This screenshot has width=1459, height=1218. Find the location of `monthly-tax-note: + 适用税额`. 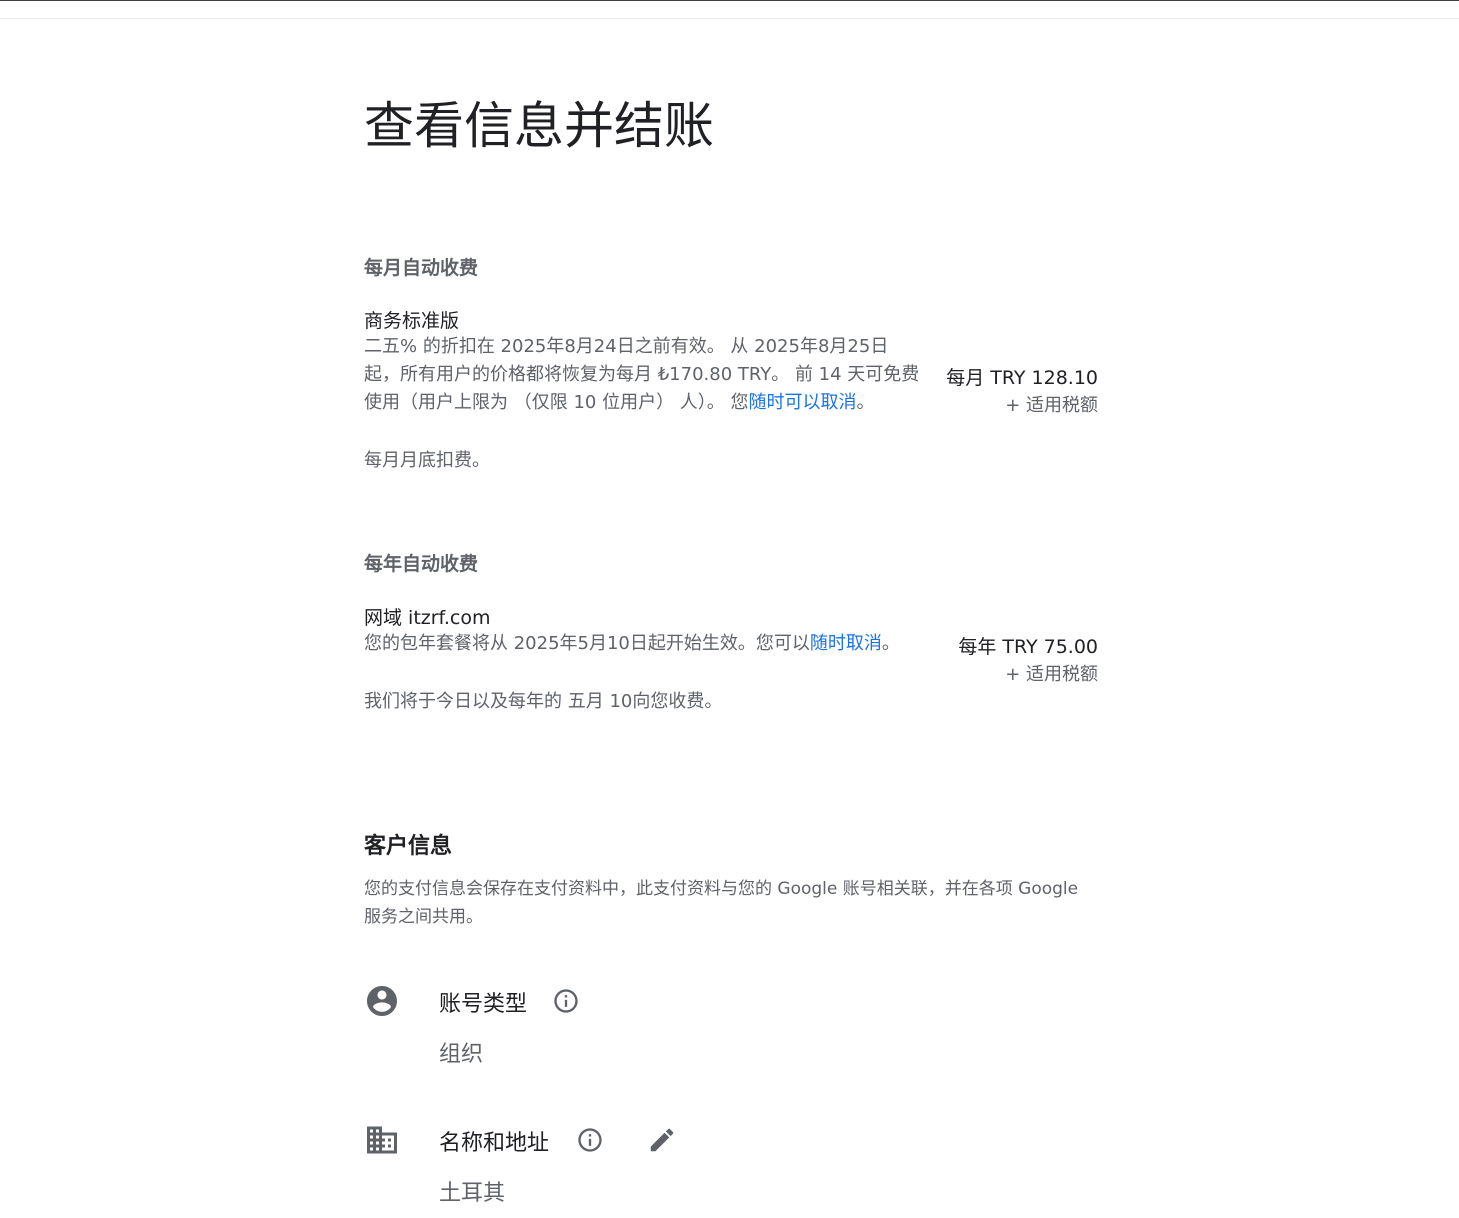

monthly-tax-note: + 适用税额 is located at coordinates (1051, 405).